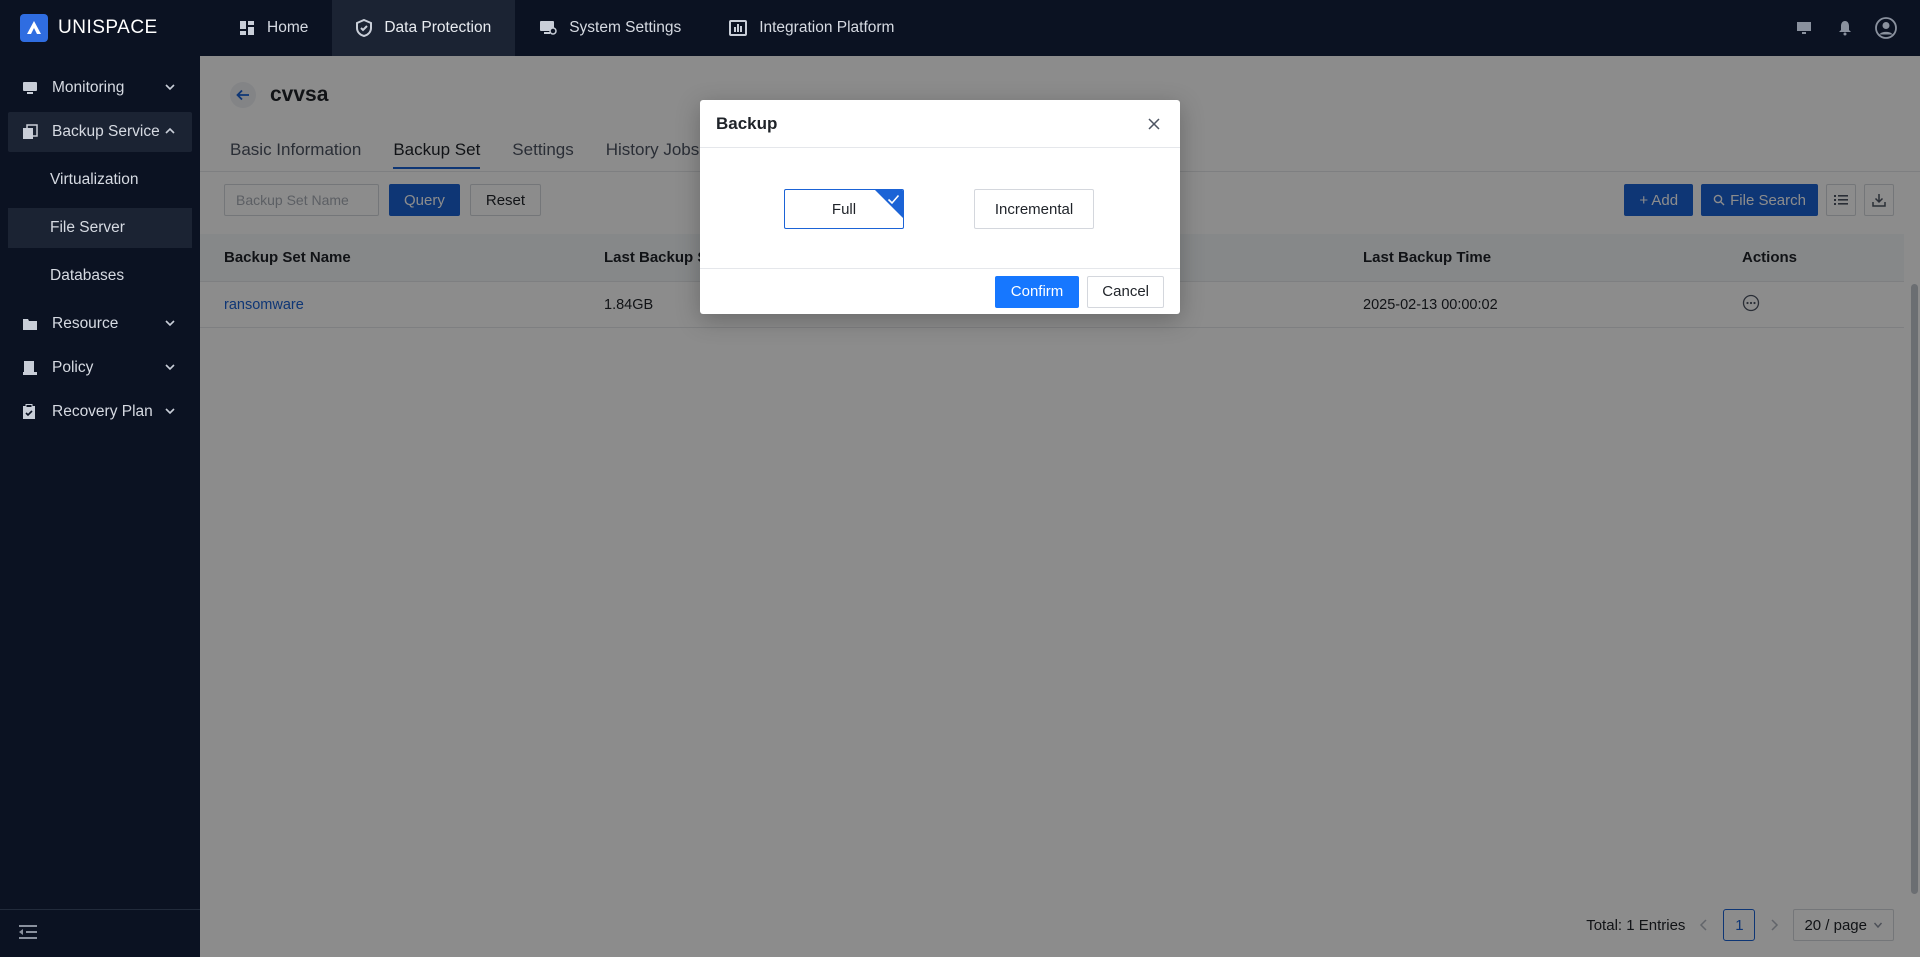  Describe the element at coordinates (31, 412) in the screenshot. I see `clipboard-icon` at that location.